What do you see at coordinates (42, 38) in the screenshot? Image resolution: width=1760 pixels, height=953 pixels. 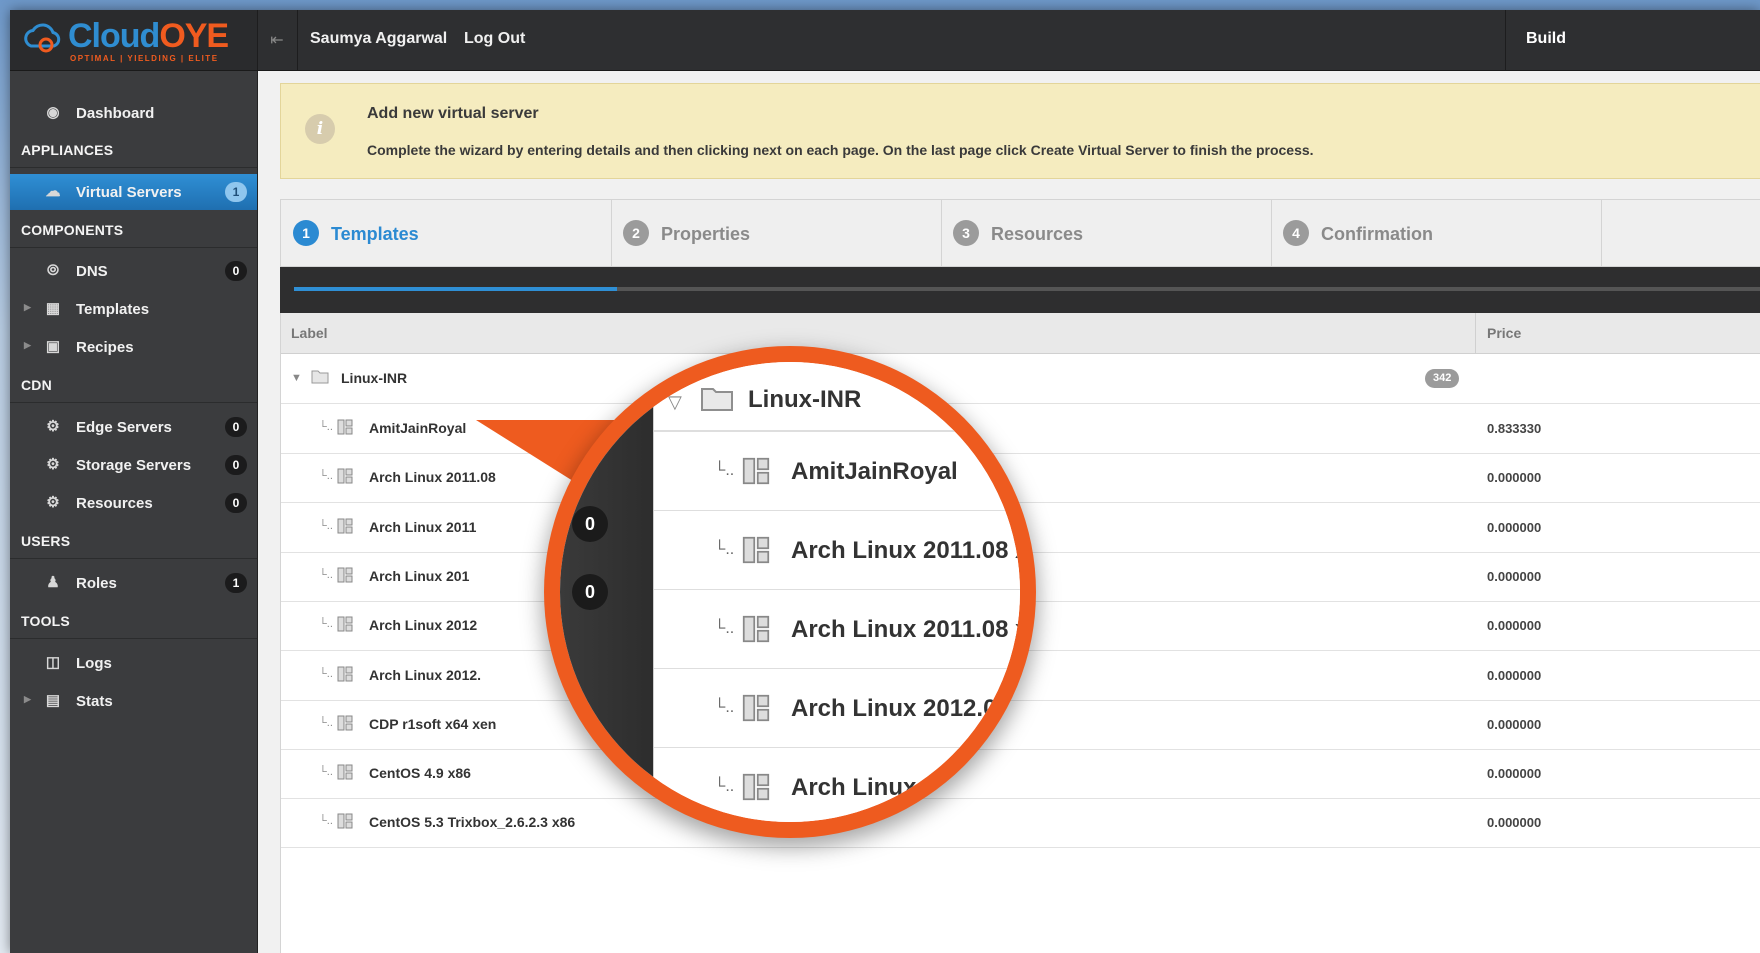 I see `cloud-logo-icon` at bounding box center [42, 38].